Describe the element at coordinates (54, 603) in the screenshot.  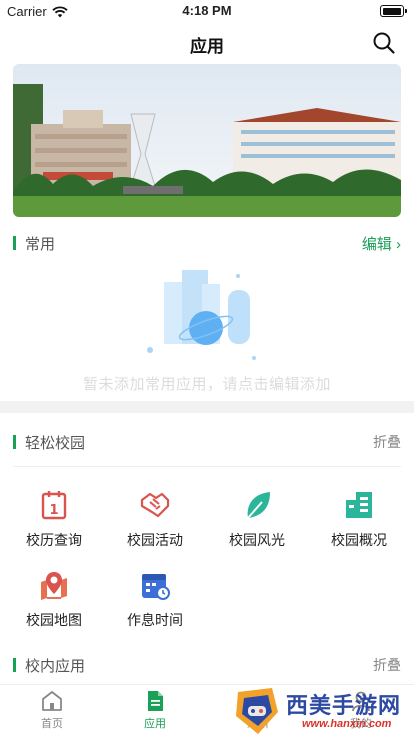
I see `app-campus-map: 校园地图` at that location.